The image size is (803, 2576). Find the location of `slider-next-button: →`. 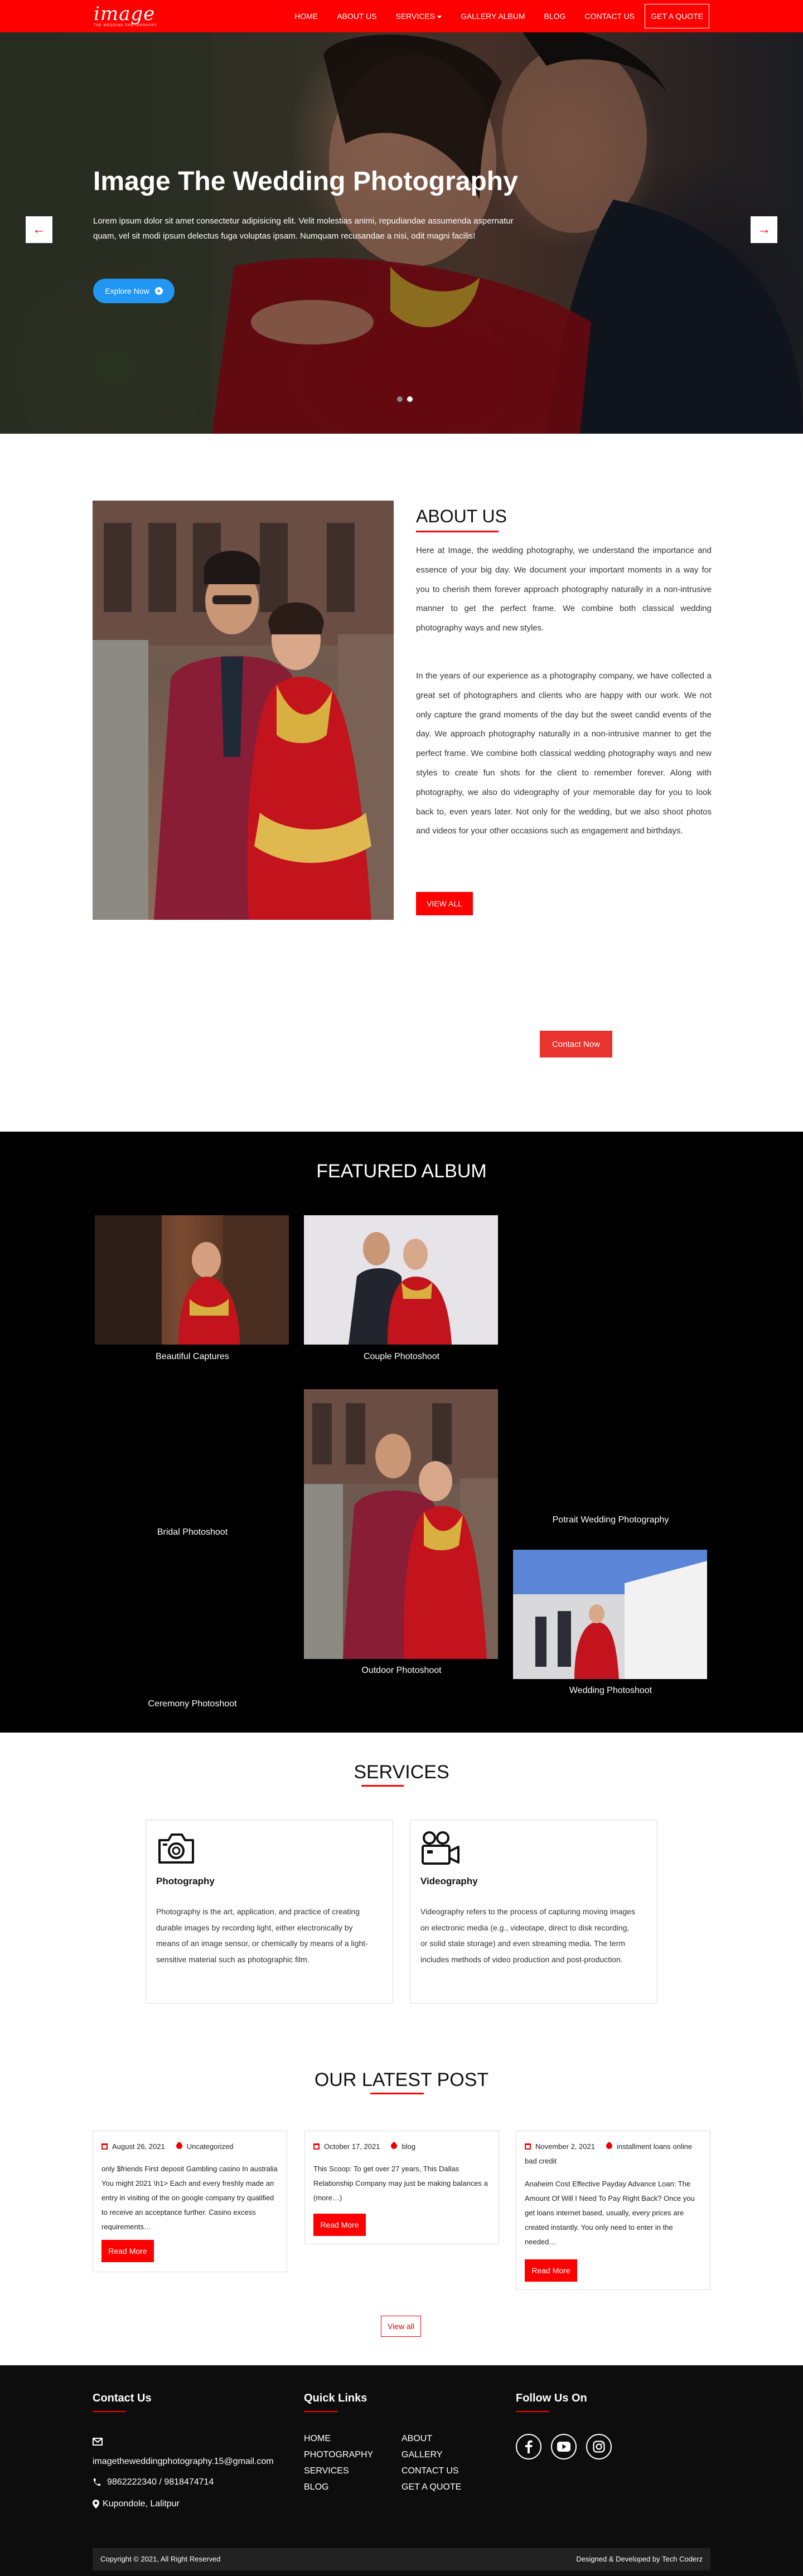

slider-next-button: → is located at coordinates (764, 229).